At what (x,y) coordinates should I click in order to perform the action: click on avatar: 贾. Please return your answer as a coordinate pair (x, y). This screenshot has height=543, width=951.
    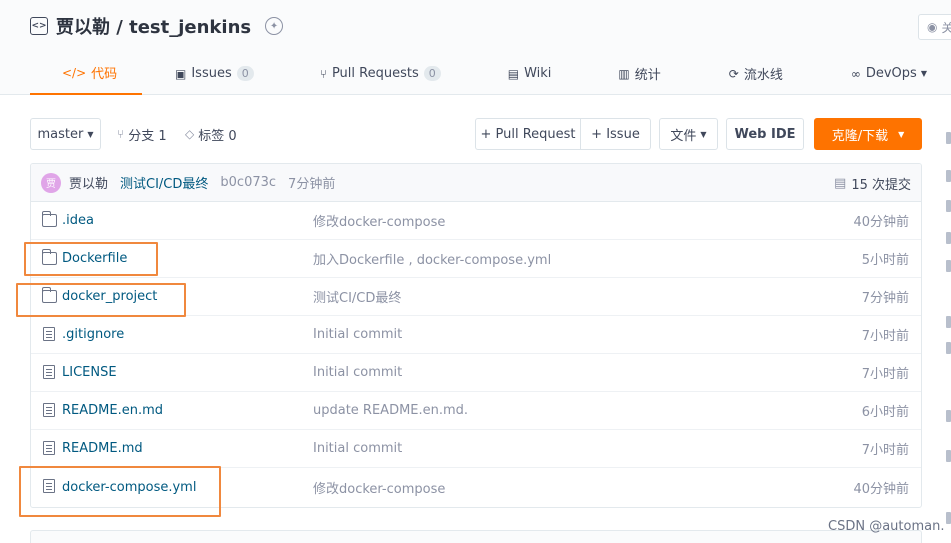
    Looking at the image, I should click on (51, 182).